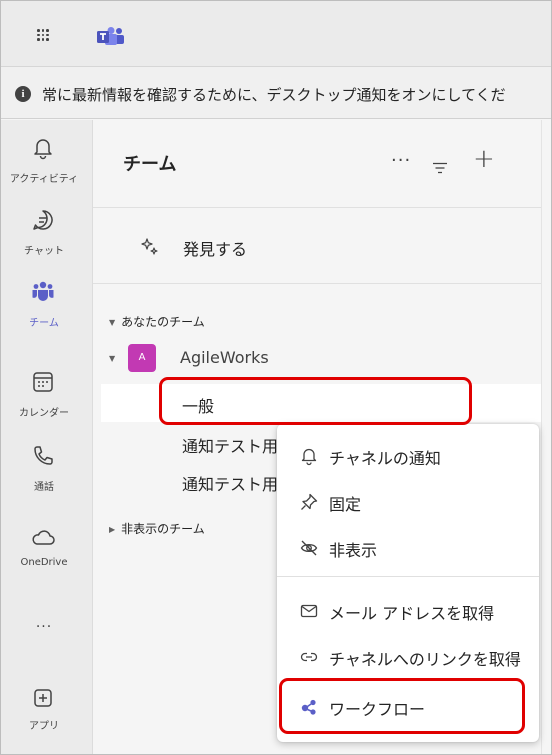 Image resolution: width=552 pixels, height=755 pixels. What do you see at coordinates (309, 501) in the screenshot?
I see `pin-icon` at bounding box center [309, 501].